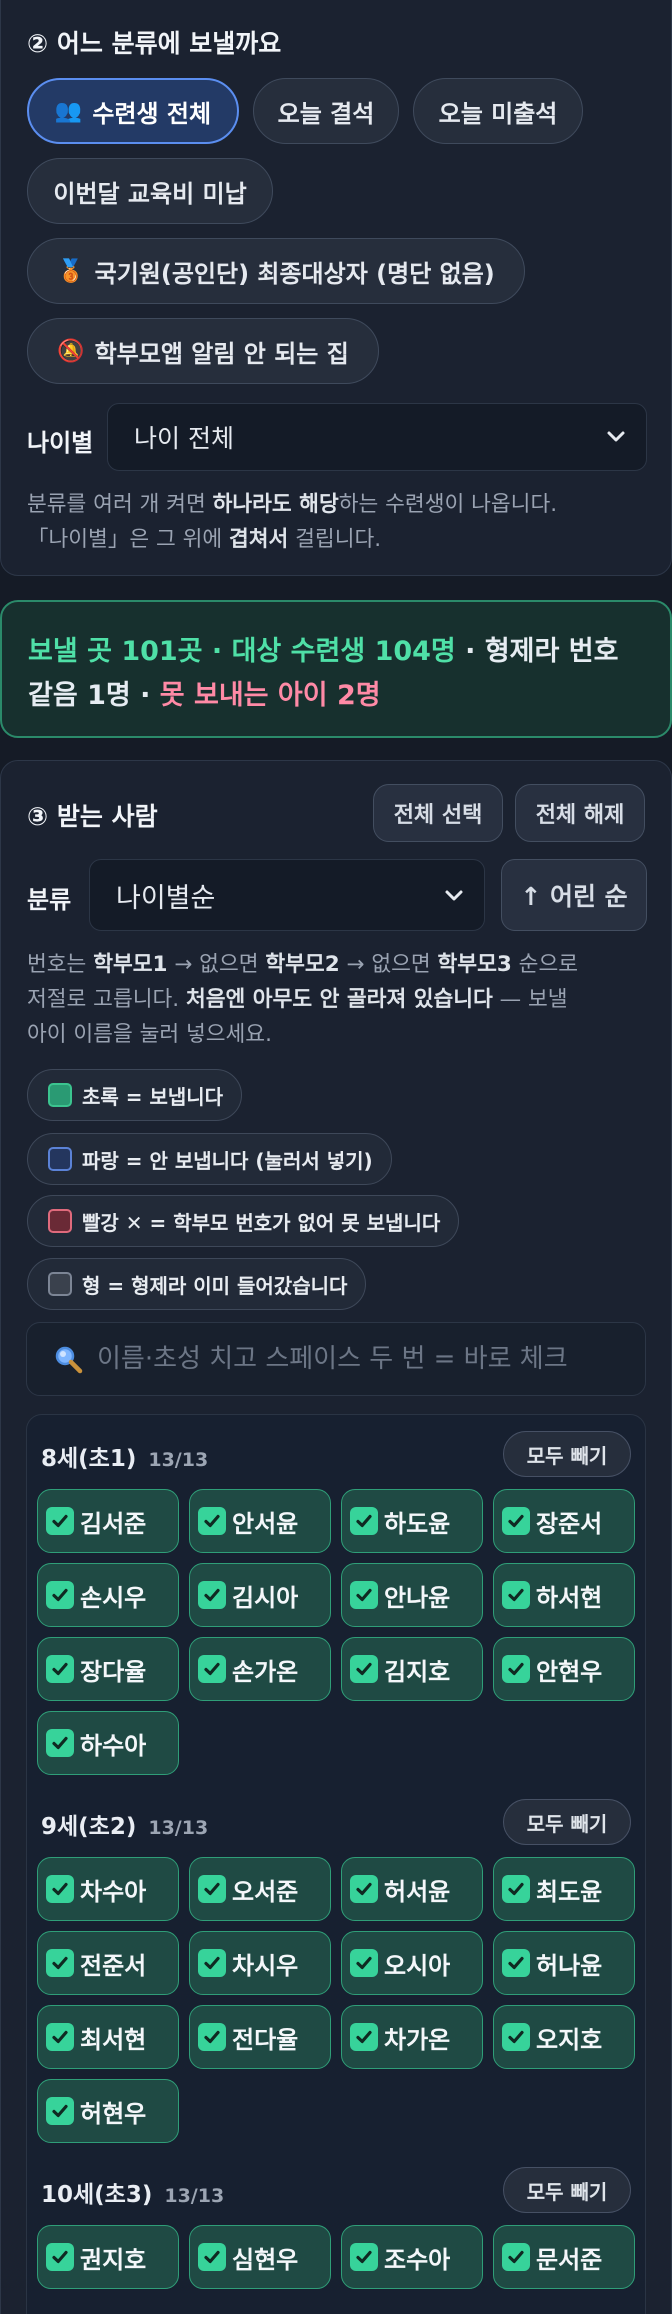  Describe the element at coordinates (265, 1523) in the screenshot. I see `student-name: 안서윤` at that location.